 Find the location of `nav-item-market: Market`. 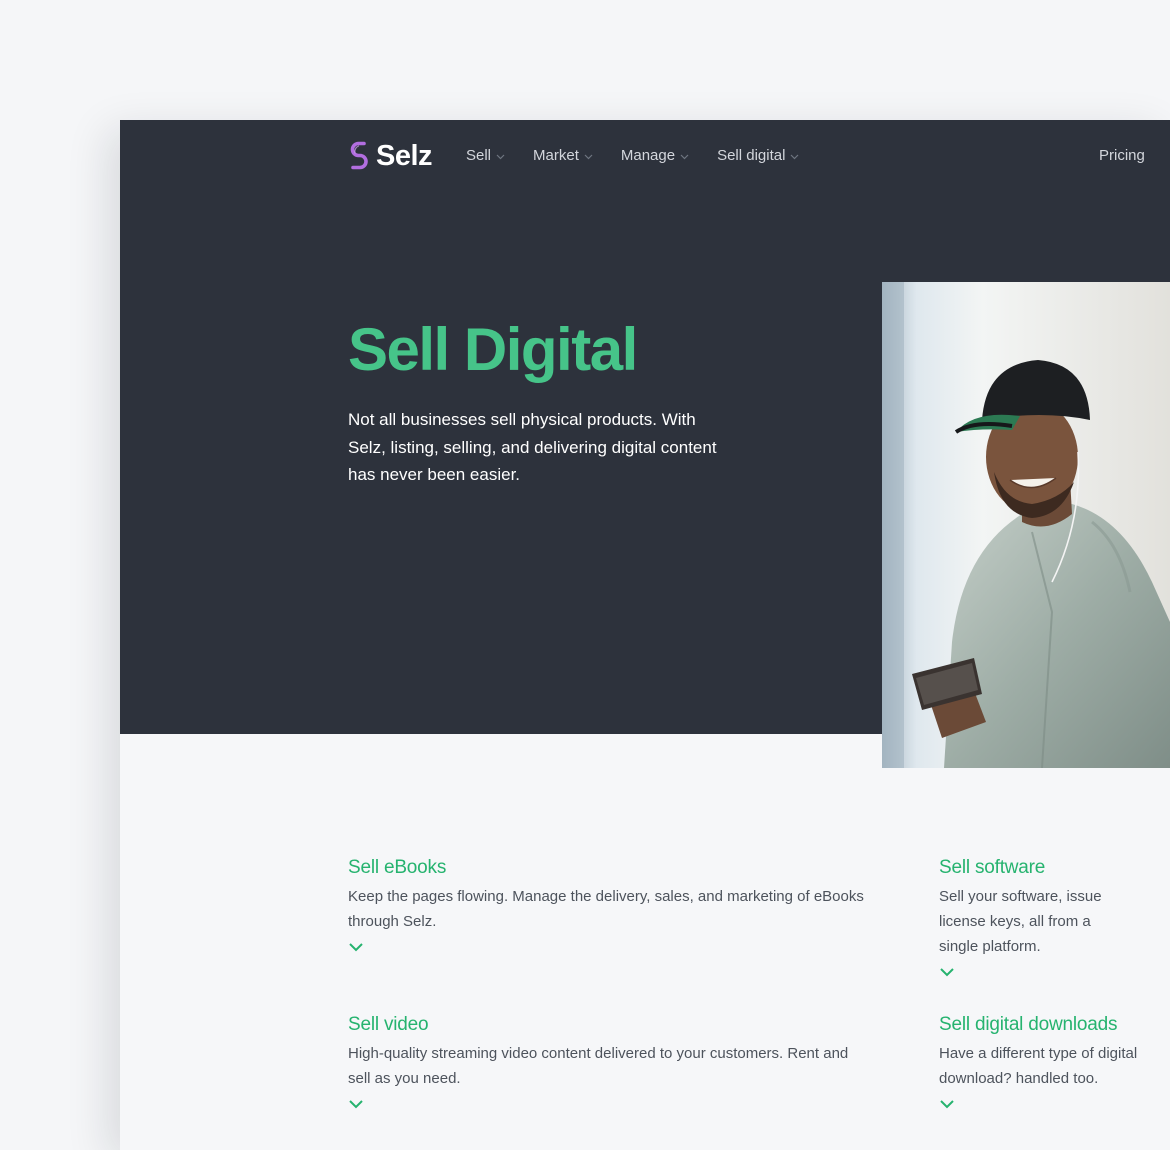

nav-item-market: Market is located at coordinates (563, 156).